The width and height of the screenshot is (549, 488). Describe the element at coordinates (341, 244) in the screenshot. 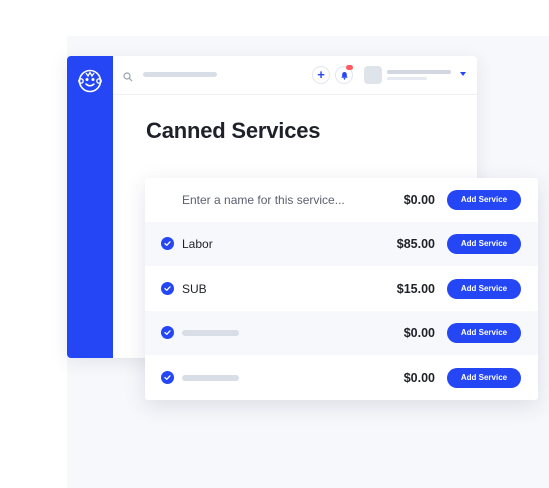

I see `service-row: Labor $85.00 Add Service` at that location.